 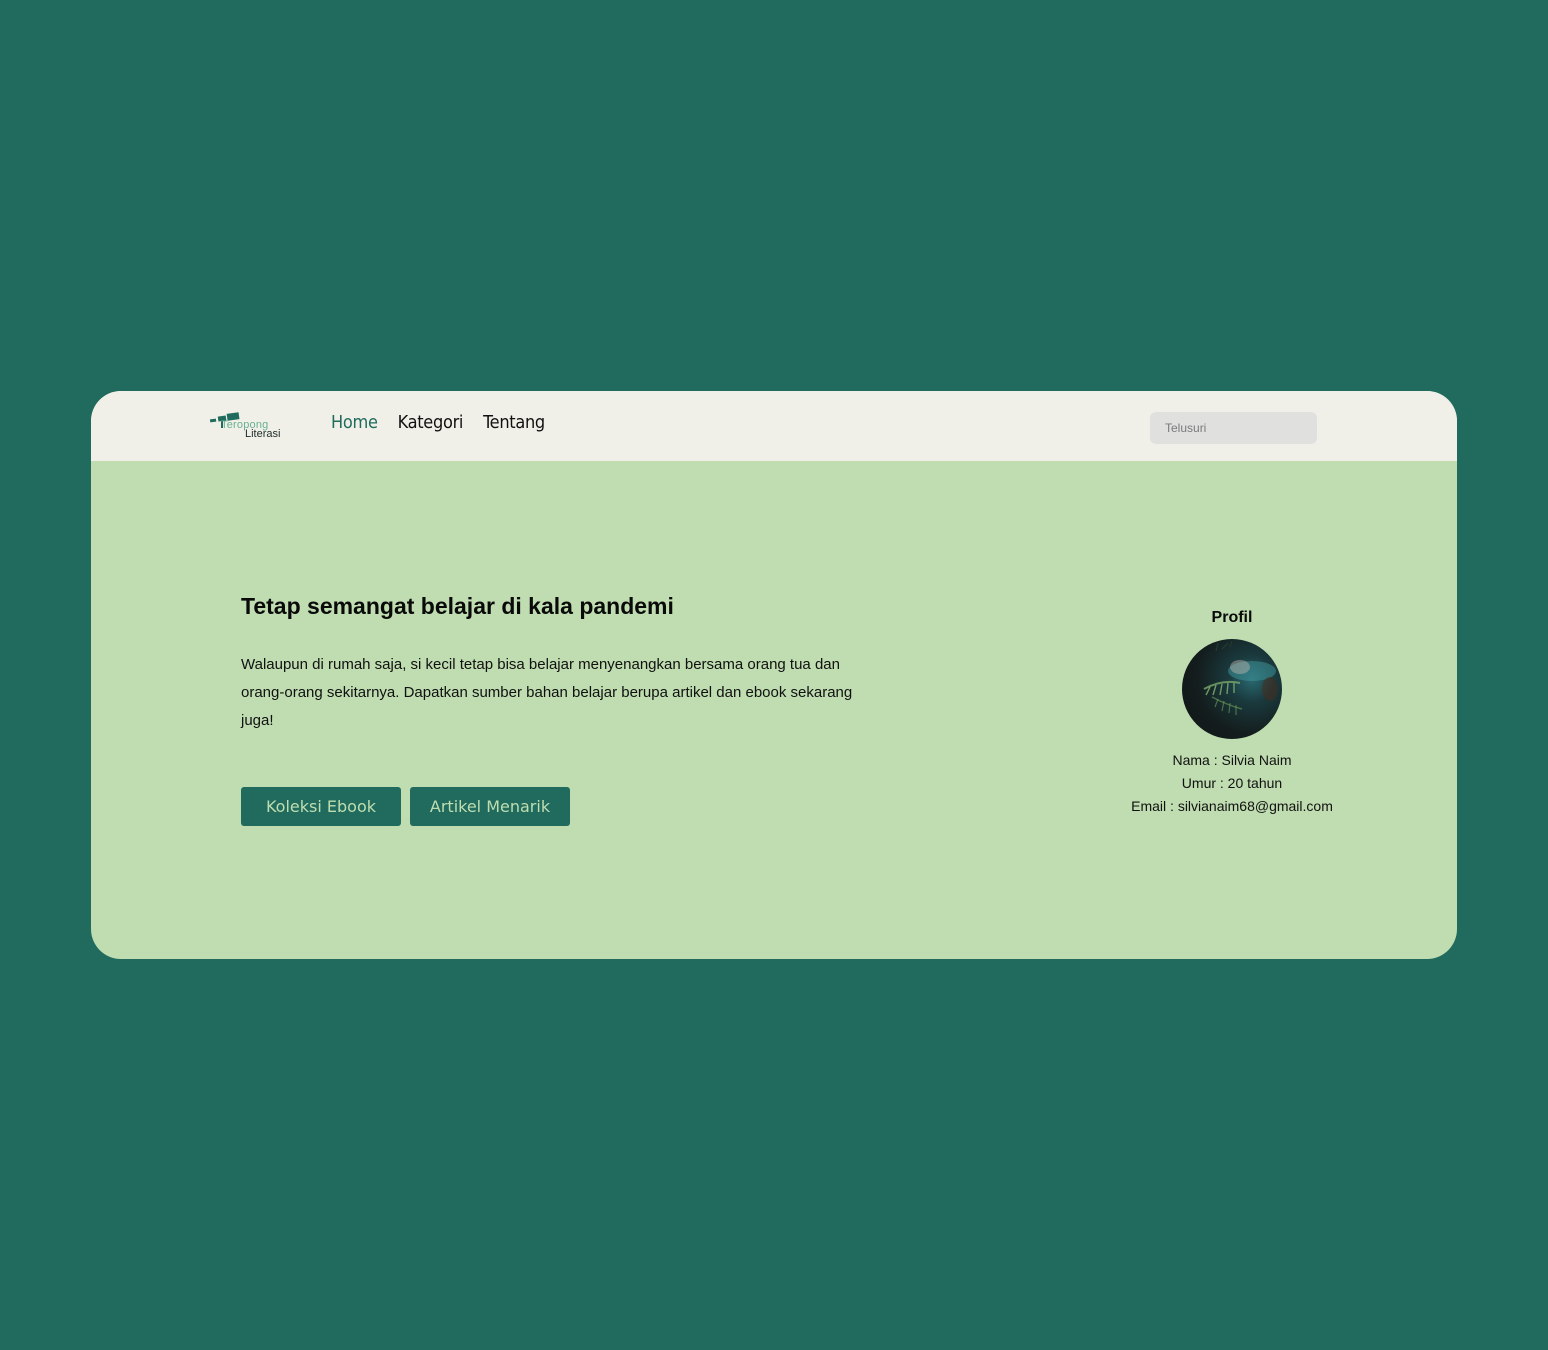 I want to click on profile-title: Profil, so click(x=1232, y=617).